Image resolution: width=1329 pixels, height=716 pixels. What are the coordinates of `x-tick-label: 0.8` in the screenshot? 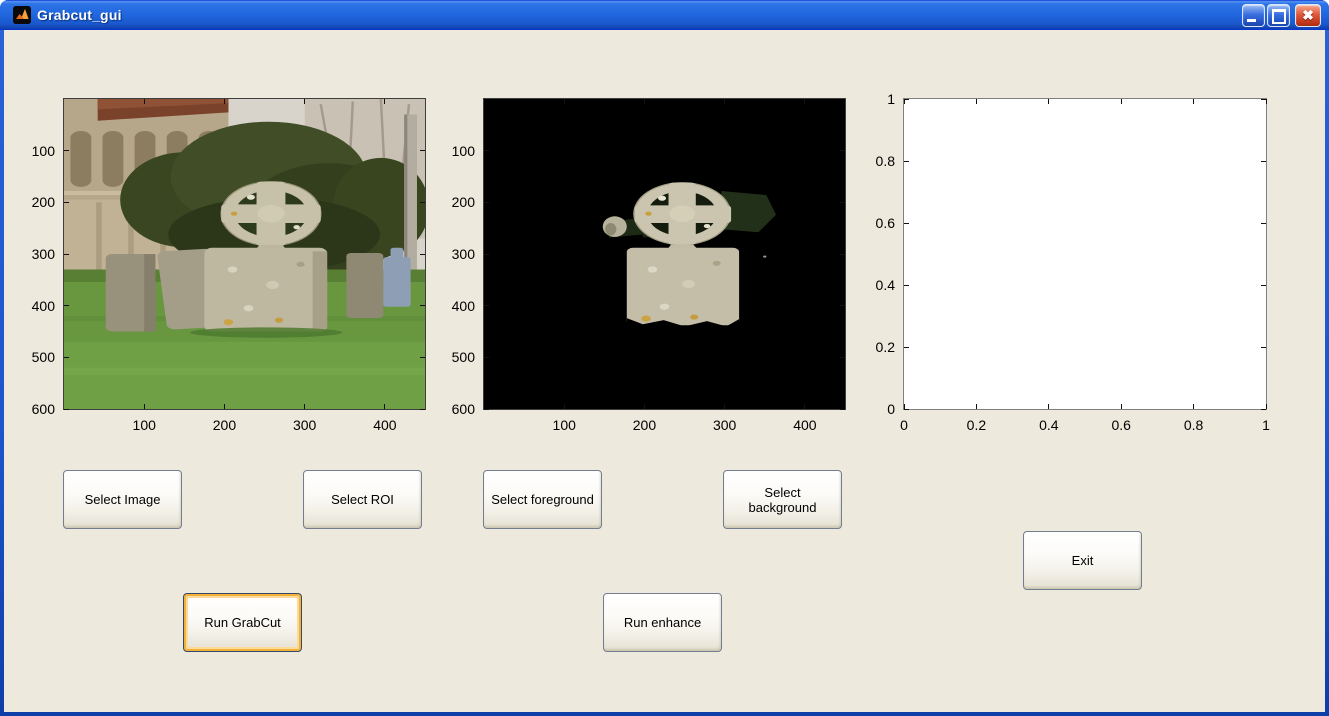 It's located at (1193, 425).